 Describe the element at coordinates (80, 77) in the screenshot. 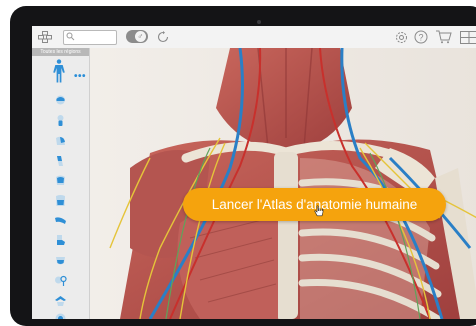

I see `more-options-icon: •••` at that location.